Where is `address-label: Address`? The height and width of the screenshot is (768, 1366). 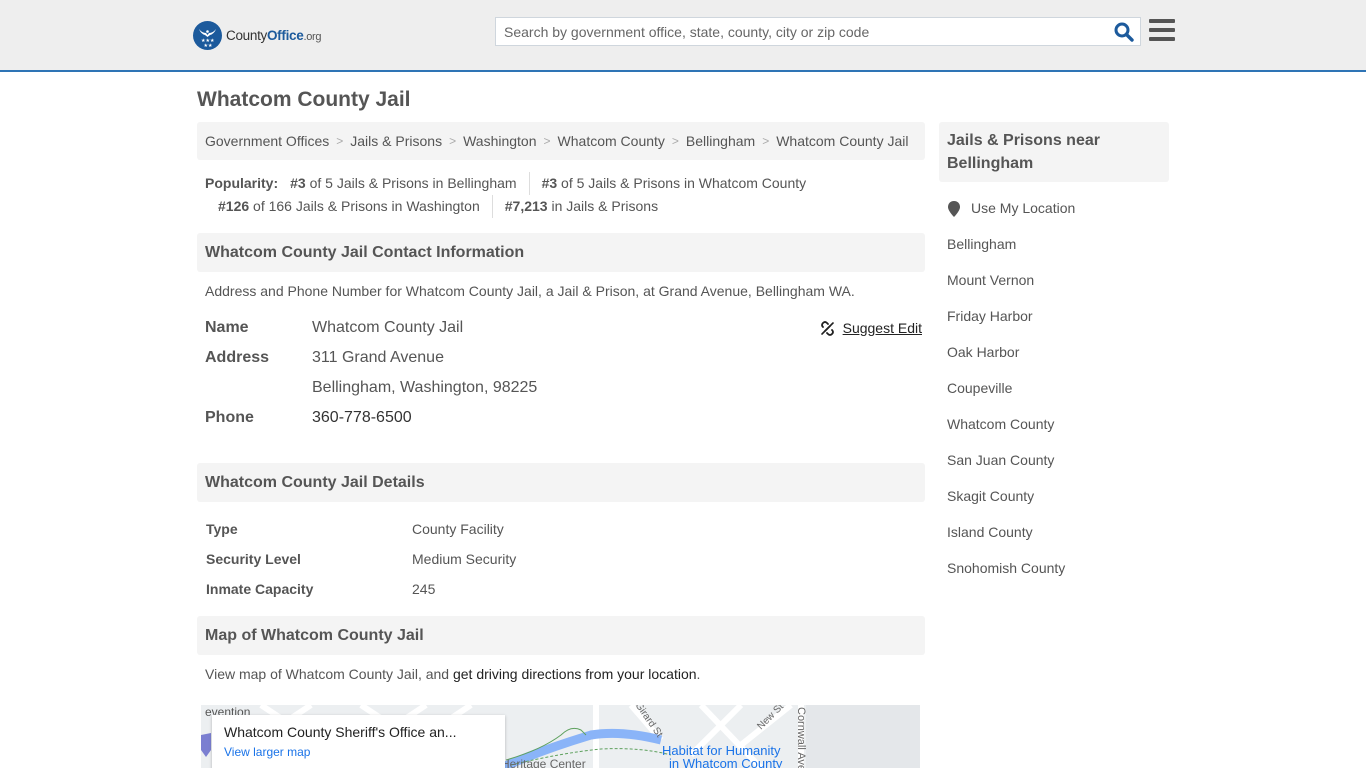 address-label: Address is located at coordinates (237, 357).